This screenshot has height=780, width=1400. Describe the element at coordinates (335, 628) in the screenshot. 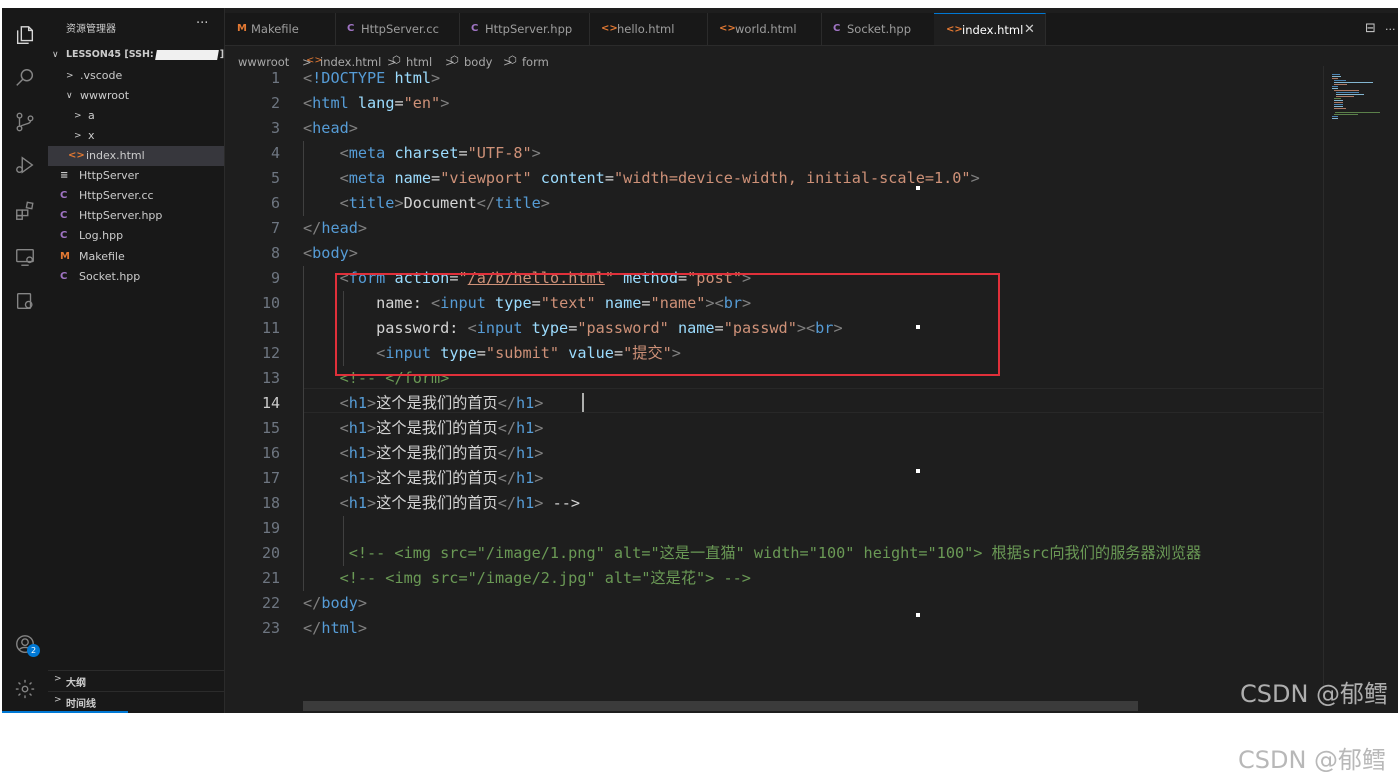

I see `code-line: </html>` at that location.